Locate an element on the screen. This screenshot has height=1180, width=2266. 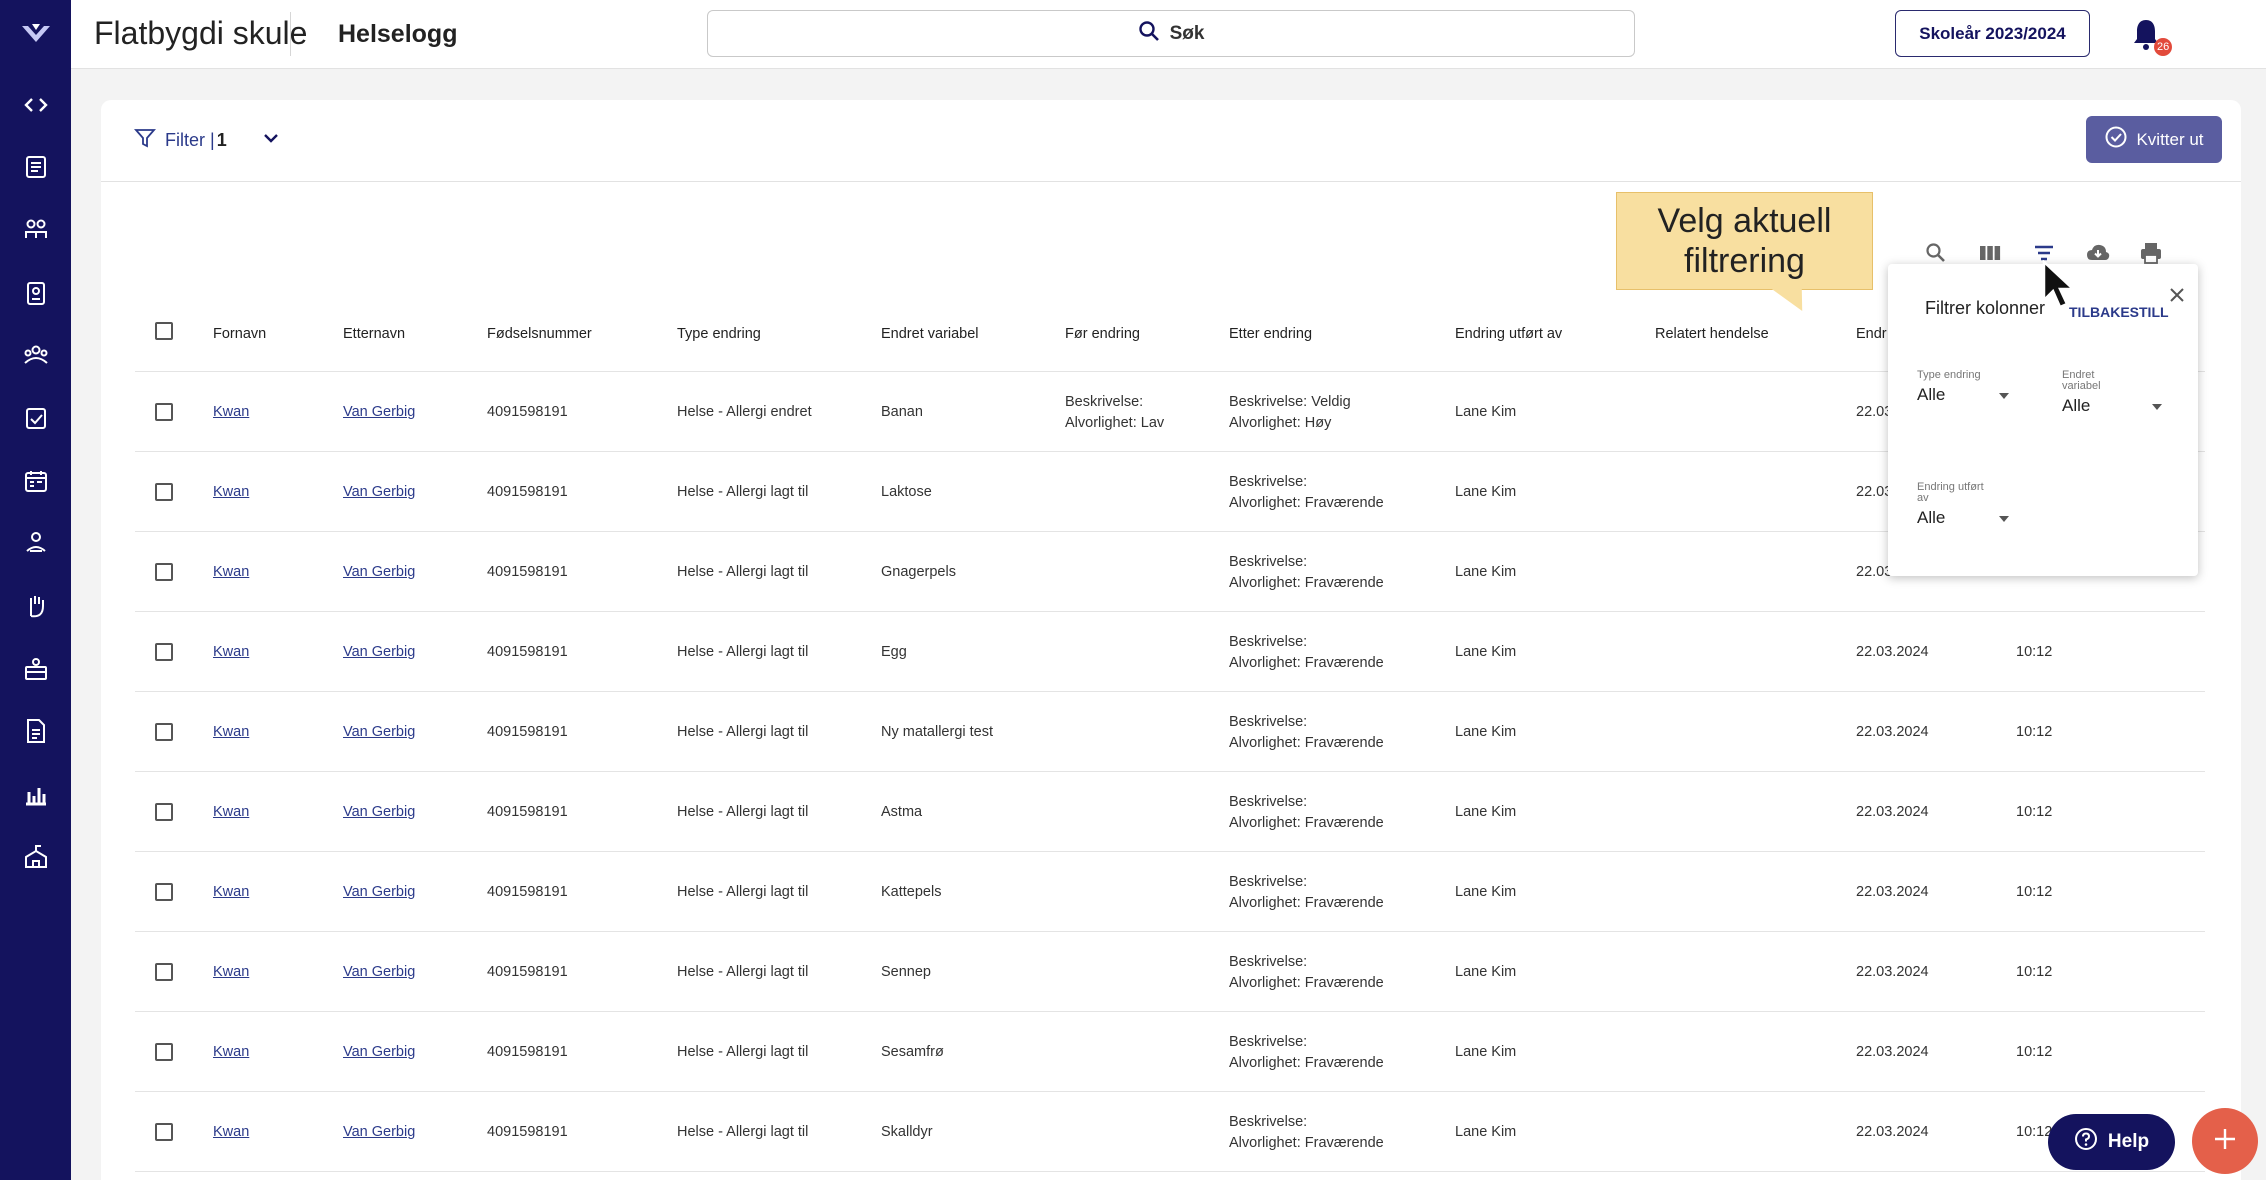
type-endring-select: Type endring Alle is located at coordinates (1963, 387).